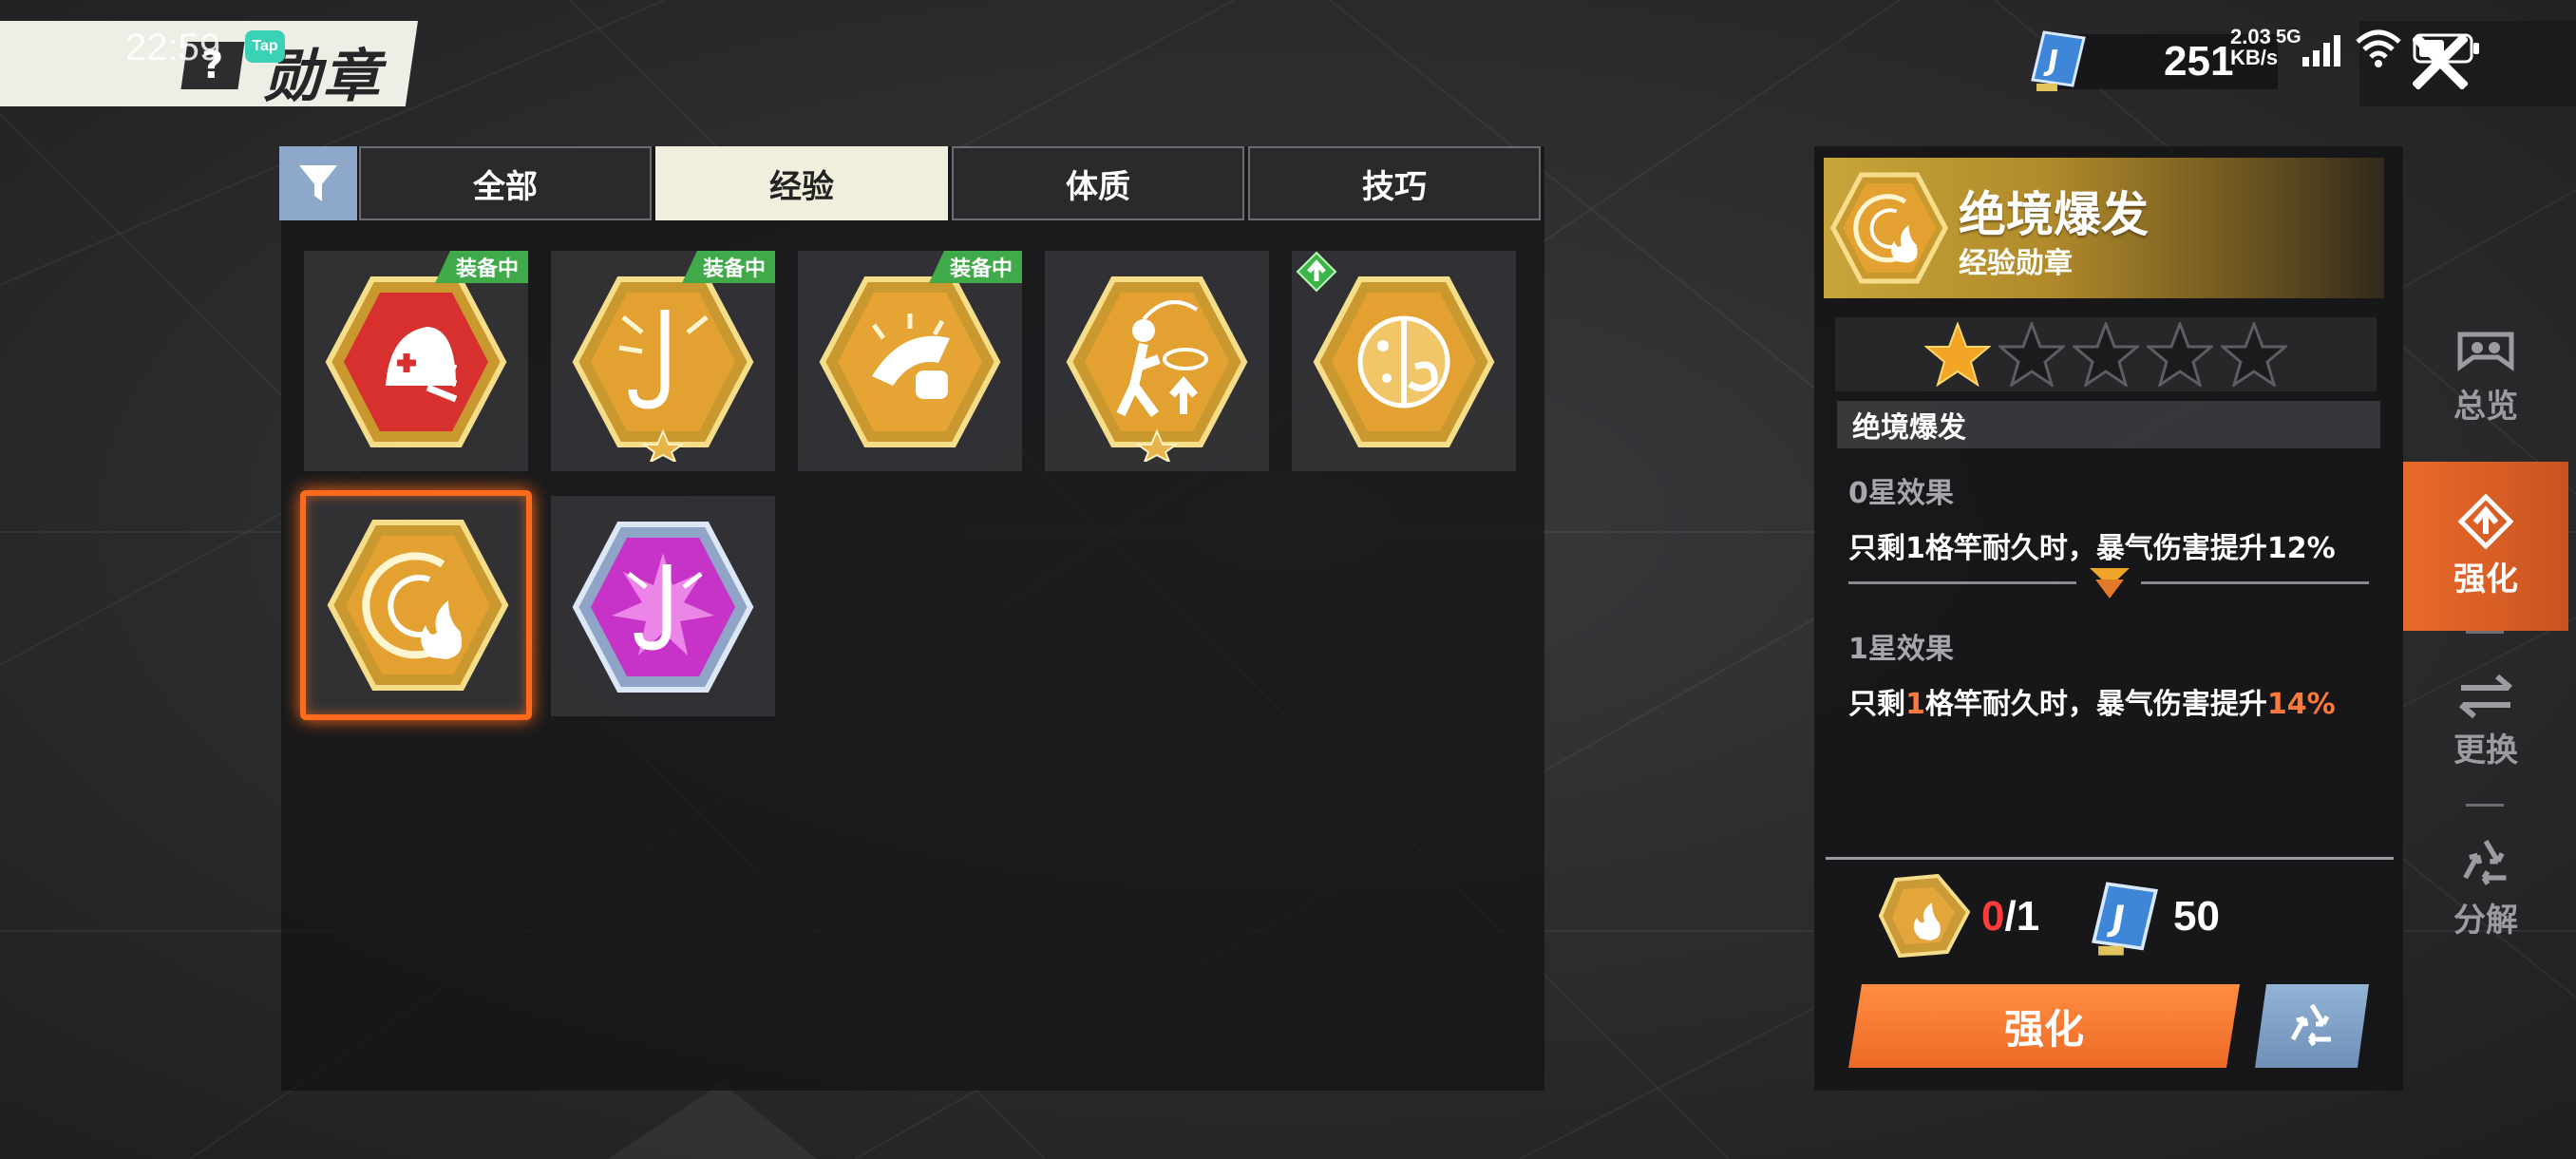 The width and height of the screenshot is (2576, 1159). Describe the element at coordinates (2044, 1026) in the screenshot. I see `upgrade-button: 强化` at that location.